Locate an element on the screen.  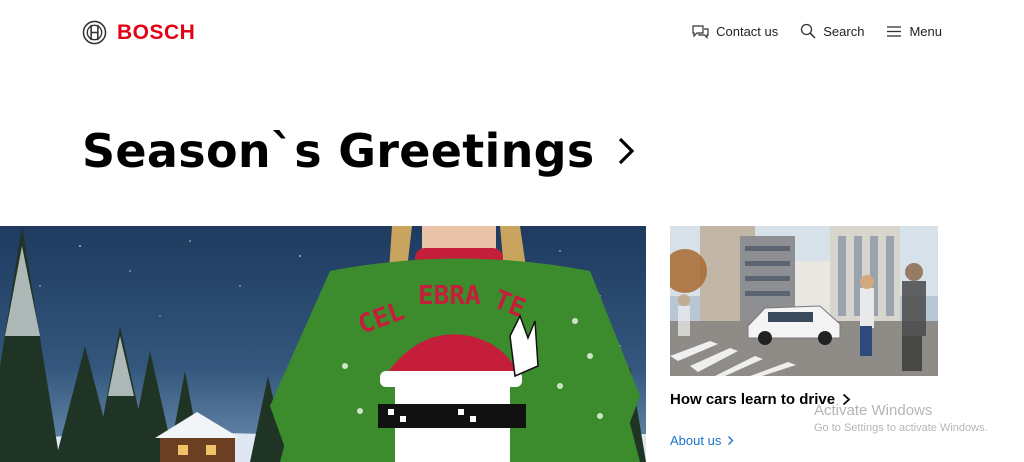
watermark-subtitle: Go to Settings to activate Windows. is located at coordinates (901, 428).